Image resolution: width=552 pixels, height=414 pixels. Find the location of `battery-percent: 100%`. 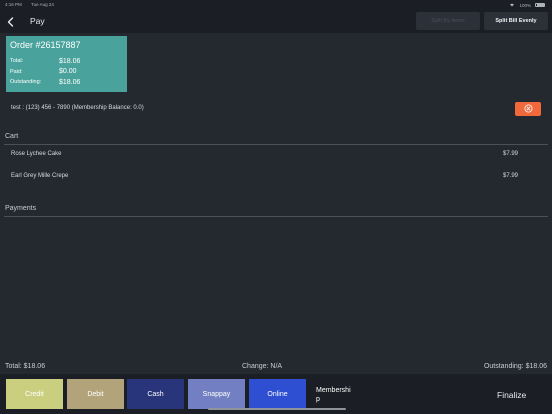

battery-percent: 100% is located at coordinates (525, 5).